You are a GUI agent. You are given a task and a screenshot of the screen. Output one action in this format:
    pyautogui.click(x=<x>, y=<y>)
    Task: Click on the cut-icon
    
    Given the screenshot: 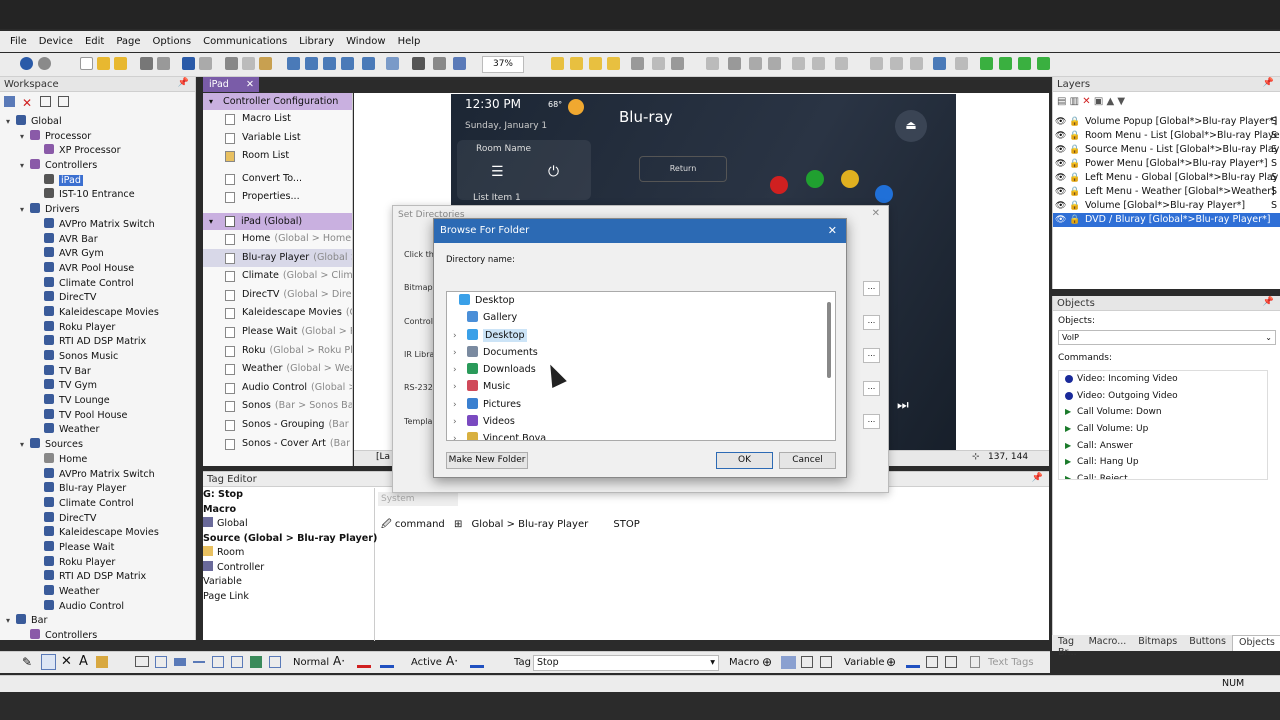 What is the action you would take?
    pyautogui.click(x=231, y=63)
    